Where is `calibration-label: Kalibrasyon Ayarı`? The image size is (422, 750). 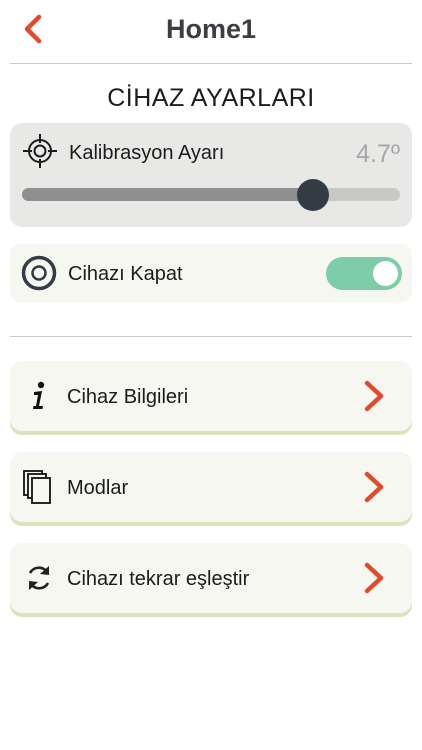
calibration-label: Kalibrasyon Ayarı is located at coordinates (147, 153).